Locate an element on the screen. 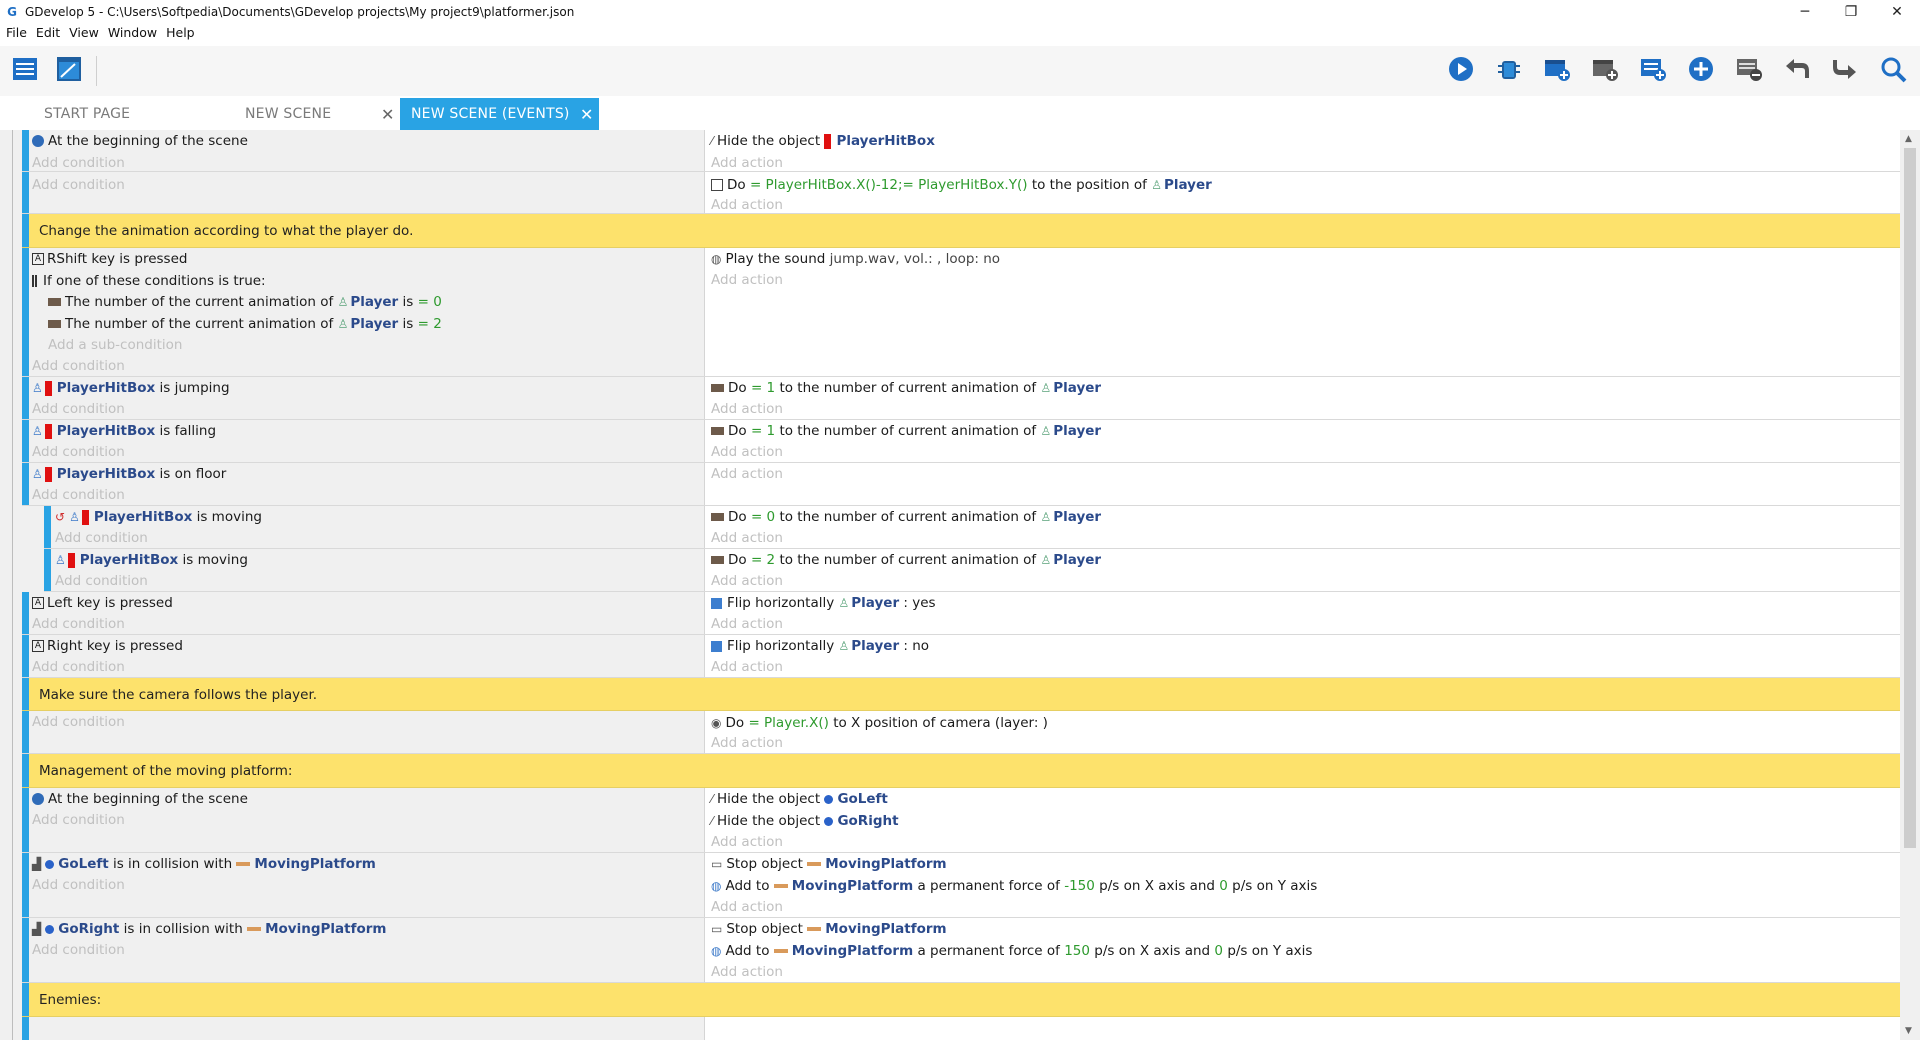 This screenshot has width=1920, height=1040. action: Flip horizontally ♙ Player : no is located at coordinates (820, 646).